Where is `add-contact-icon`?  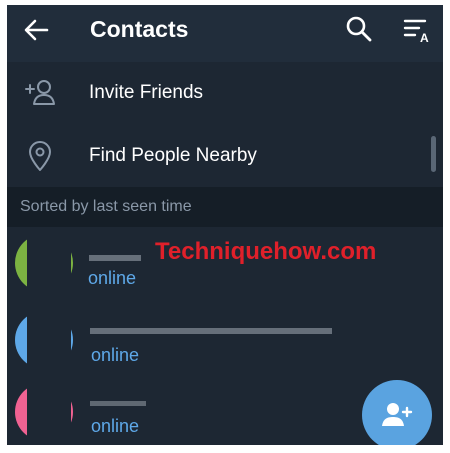 add-contact-icon is located at coordinates (397, 414).